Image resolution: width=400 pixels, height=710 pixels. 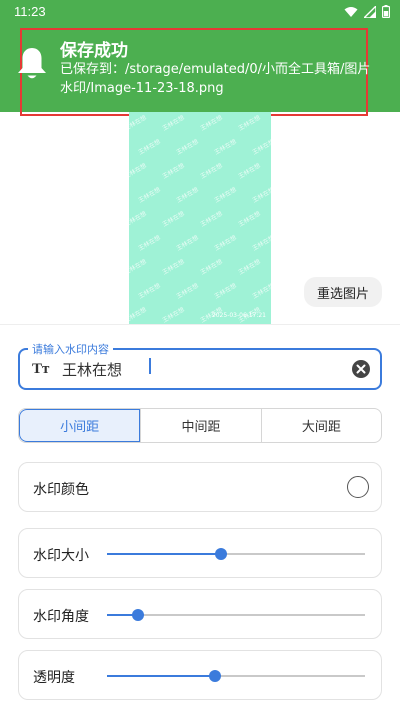 What do you see at coordinates (30, 11) in the screenshot?
I see `status-time: 11:23` at bounding box center [30, 11].